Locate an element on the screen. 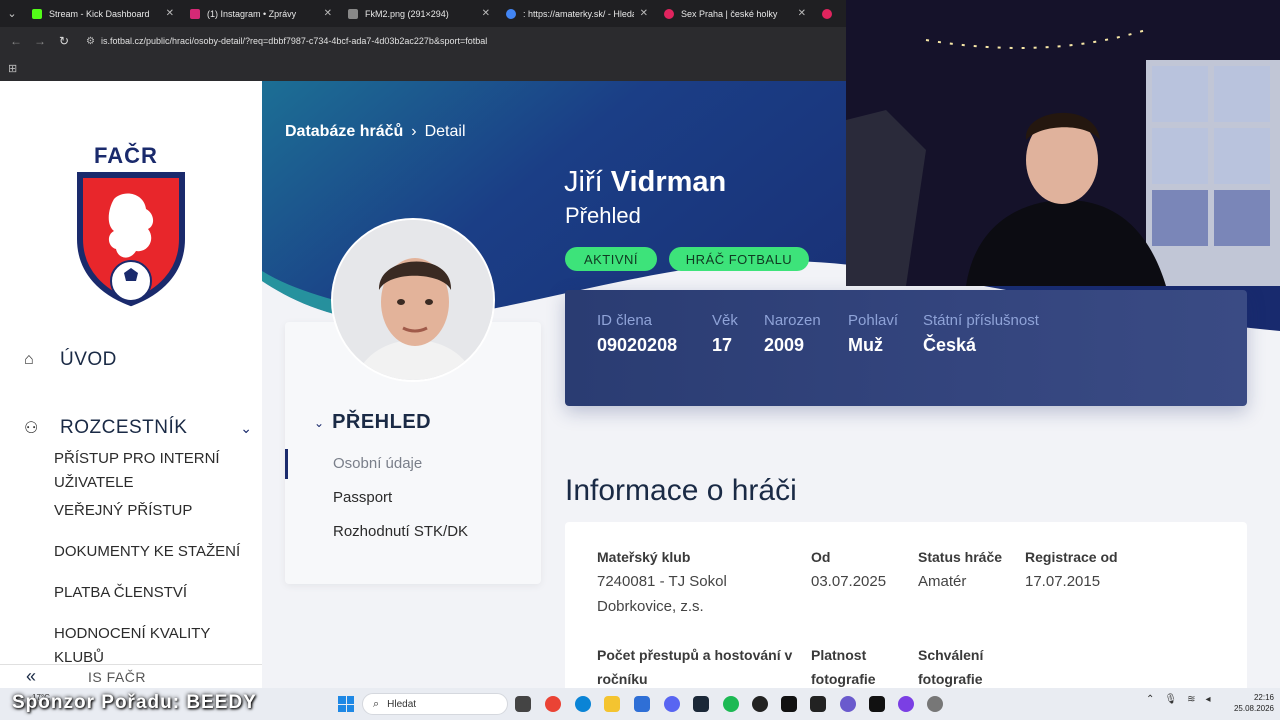 The image size is (1280, 720). tab-title: : https://amaterky.sk/ - Hledat G is located at coordinates (578, 13).